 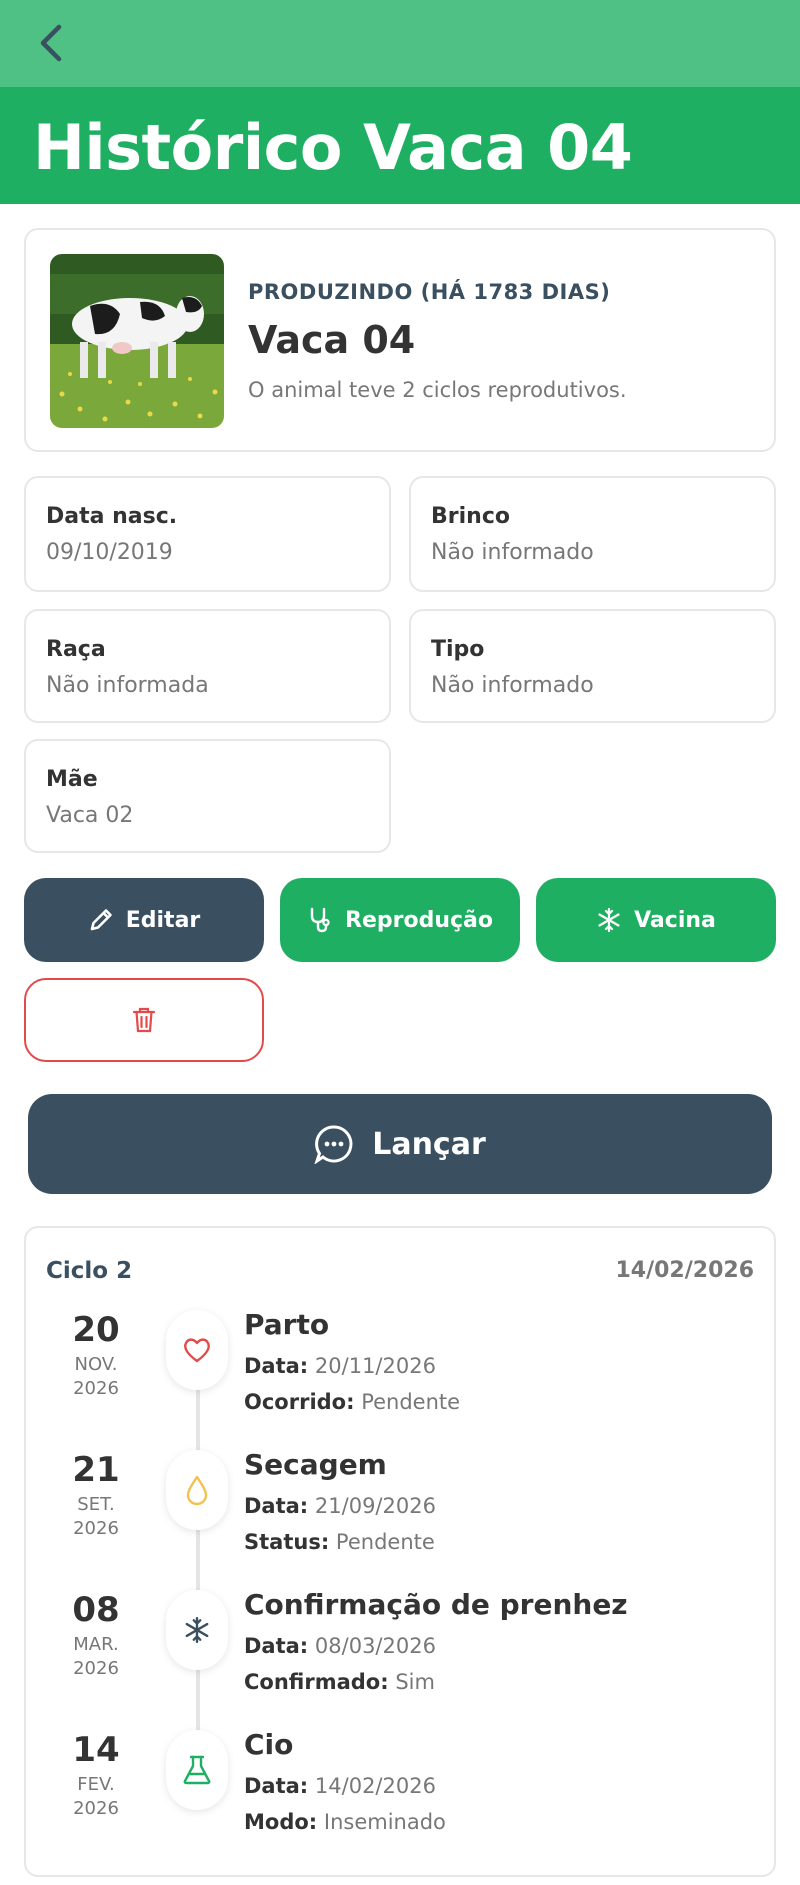 I want to click on vaccine-button: Vacina, so click(x=656, y=920).